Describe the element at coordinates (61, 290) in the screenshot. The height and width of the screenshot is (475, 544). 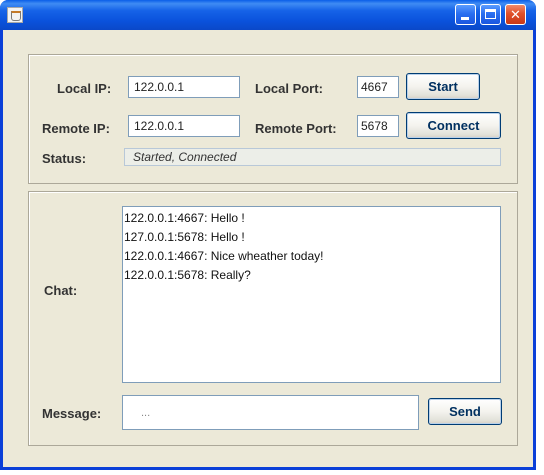
I see `chat-label: Chat:` at that location.